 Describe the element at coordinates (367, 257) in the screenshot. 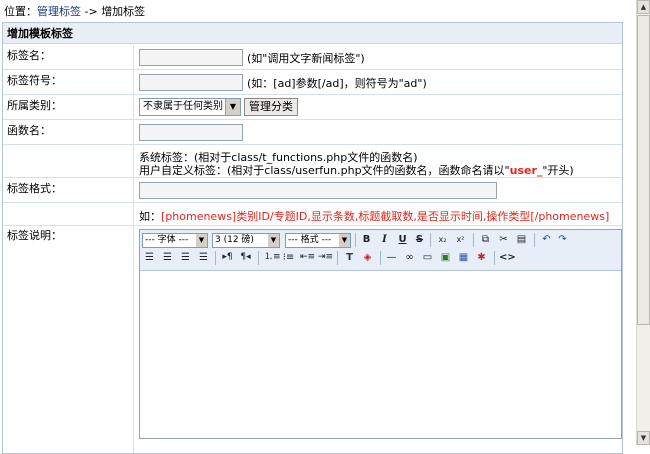

I see `background-color-icon: ◈` at that location.